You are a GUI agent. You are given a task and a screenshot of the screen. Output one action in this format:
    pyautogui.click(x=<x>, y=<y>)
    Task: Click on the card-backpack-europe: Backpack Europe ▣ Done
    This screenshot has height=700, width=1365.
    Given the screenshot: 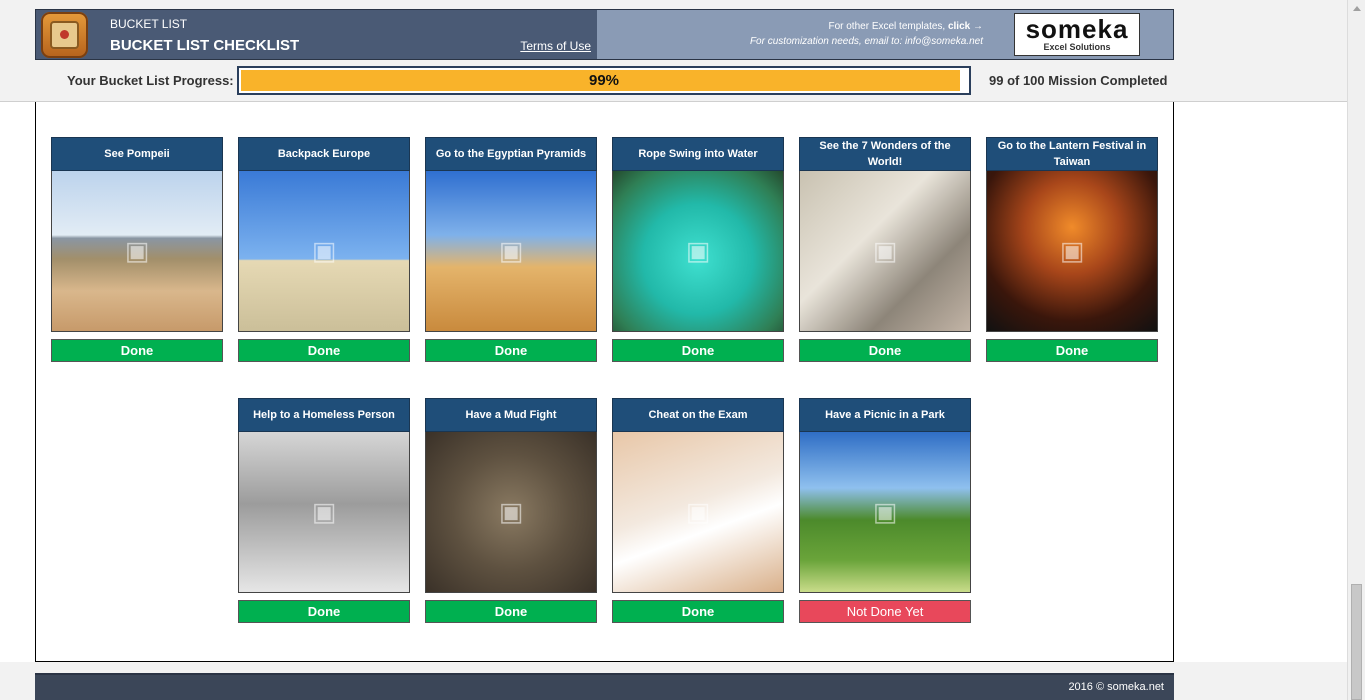 What is the action you would take?
    pyautogui.click(x=324, y=249)
    